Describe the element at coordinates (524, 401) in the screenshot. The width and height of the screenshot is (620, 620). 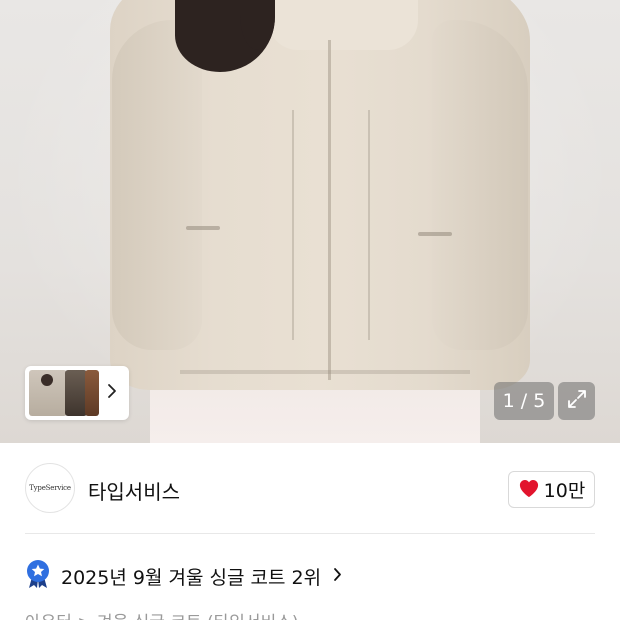
I see `image-counter: 1 / 5` at that location.